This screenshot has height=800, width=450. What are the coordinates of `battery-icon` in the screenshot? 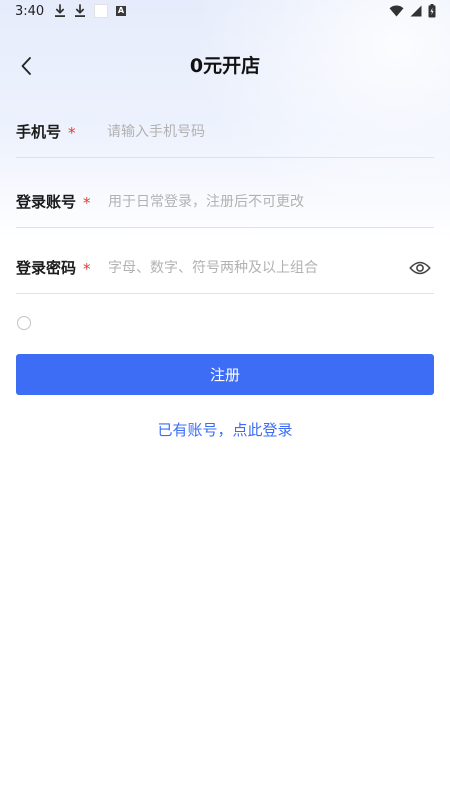 It's located at (432, 11).